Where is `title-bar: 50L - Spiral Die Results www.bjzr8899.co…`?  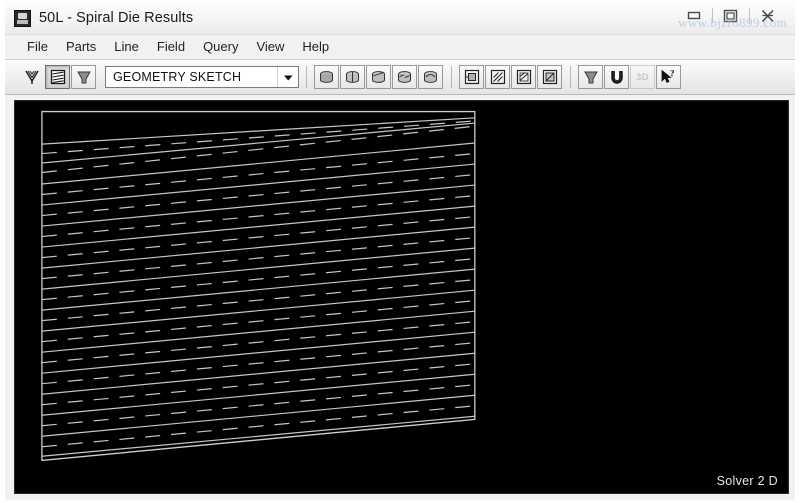
title-bar: 50L - Spiral Die Results www.bjzr8899.co… is located at coordinates (400, 18).